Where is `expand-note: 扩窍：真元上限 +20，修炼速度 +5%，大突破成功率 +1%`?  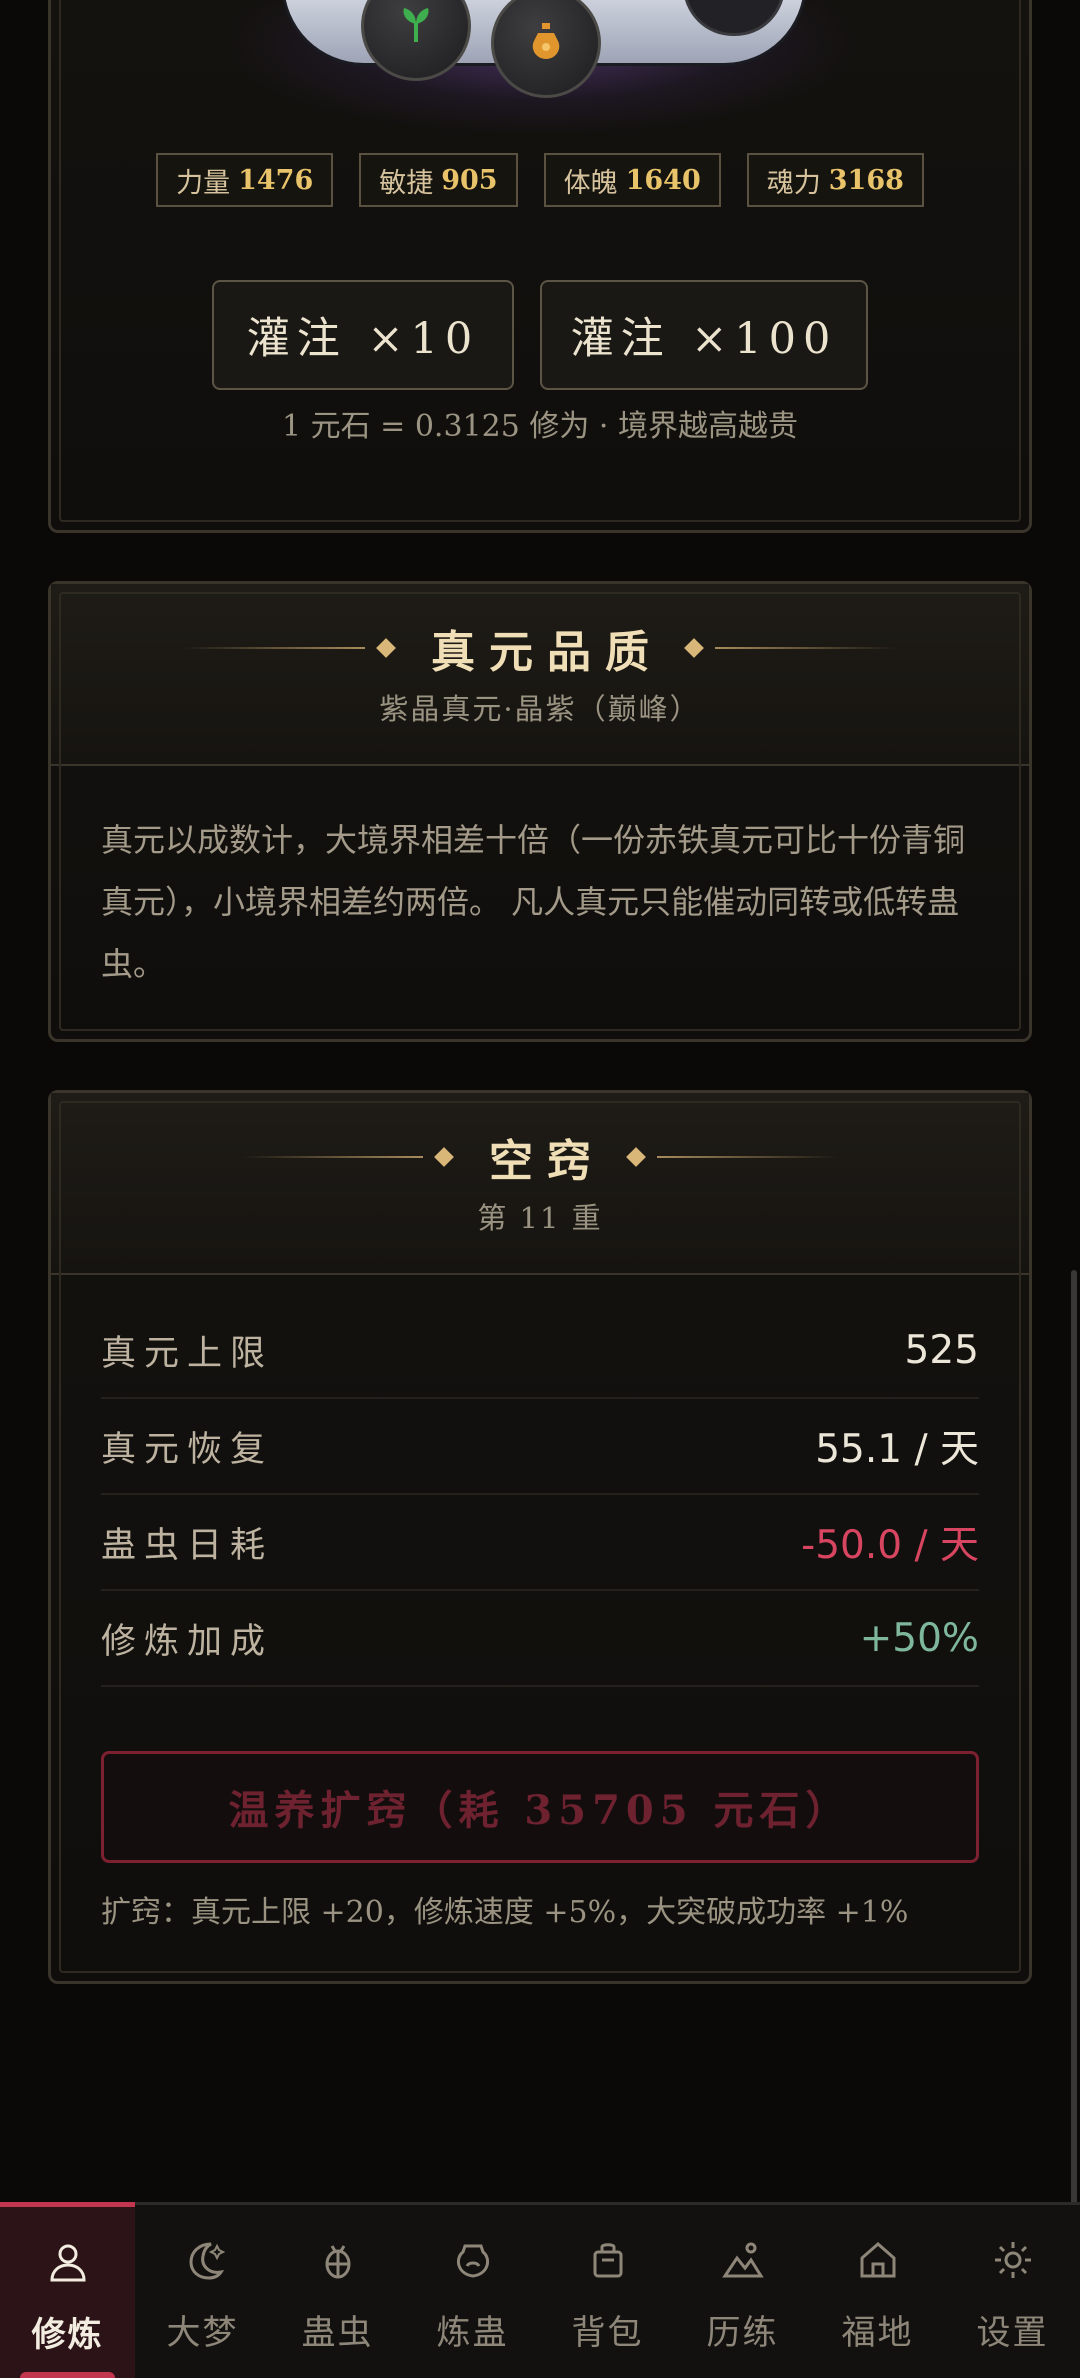 expand-note: 扩窍：真元上限 +20，修炼速度 +5%，大突破成功率 +1% is located at coordinates (505, 1912).